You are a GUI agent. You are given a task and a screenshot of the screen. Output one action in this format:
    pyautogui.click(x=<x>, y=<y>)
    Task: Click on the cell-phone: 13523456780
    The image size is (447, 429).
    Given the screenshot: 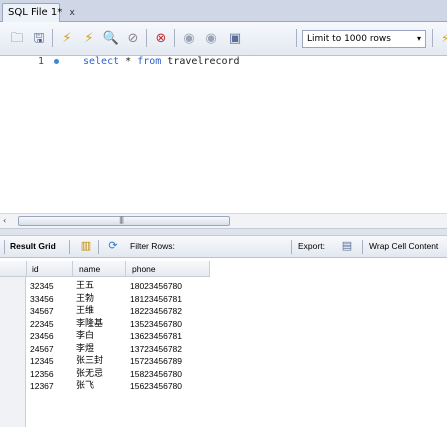 What is the action you would take?
    pyautogui.click(x=156, y=324)
    